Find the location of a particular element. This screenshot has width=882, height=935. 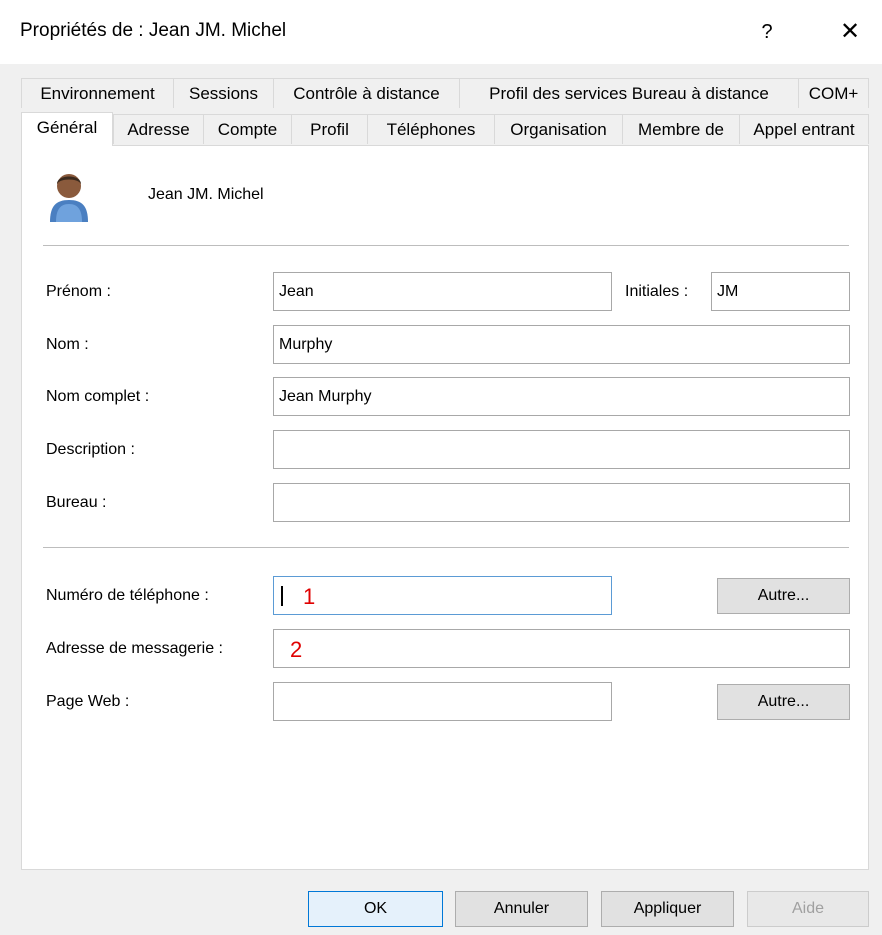

email-input is located at coordinates (561, 648).